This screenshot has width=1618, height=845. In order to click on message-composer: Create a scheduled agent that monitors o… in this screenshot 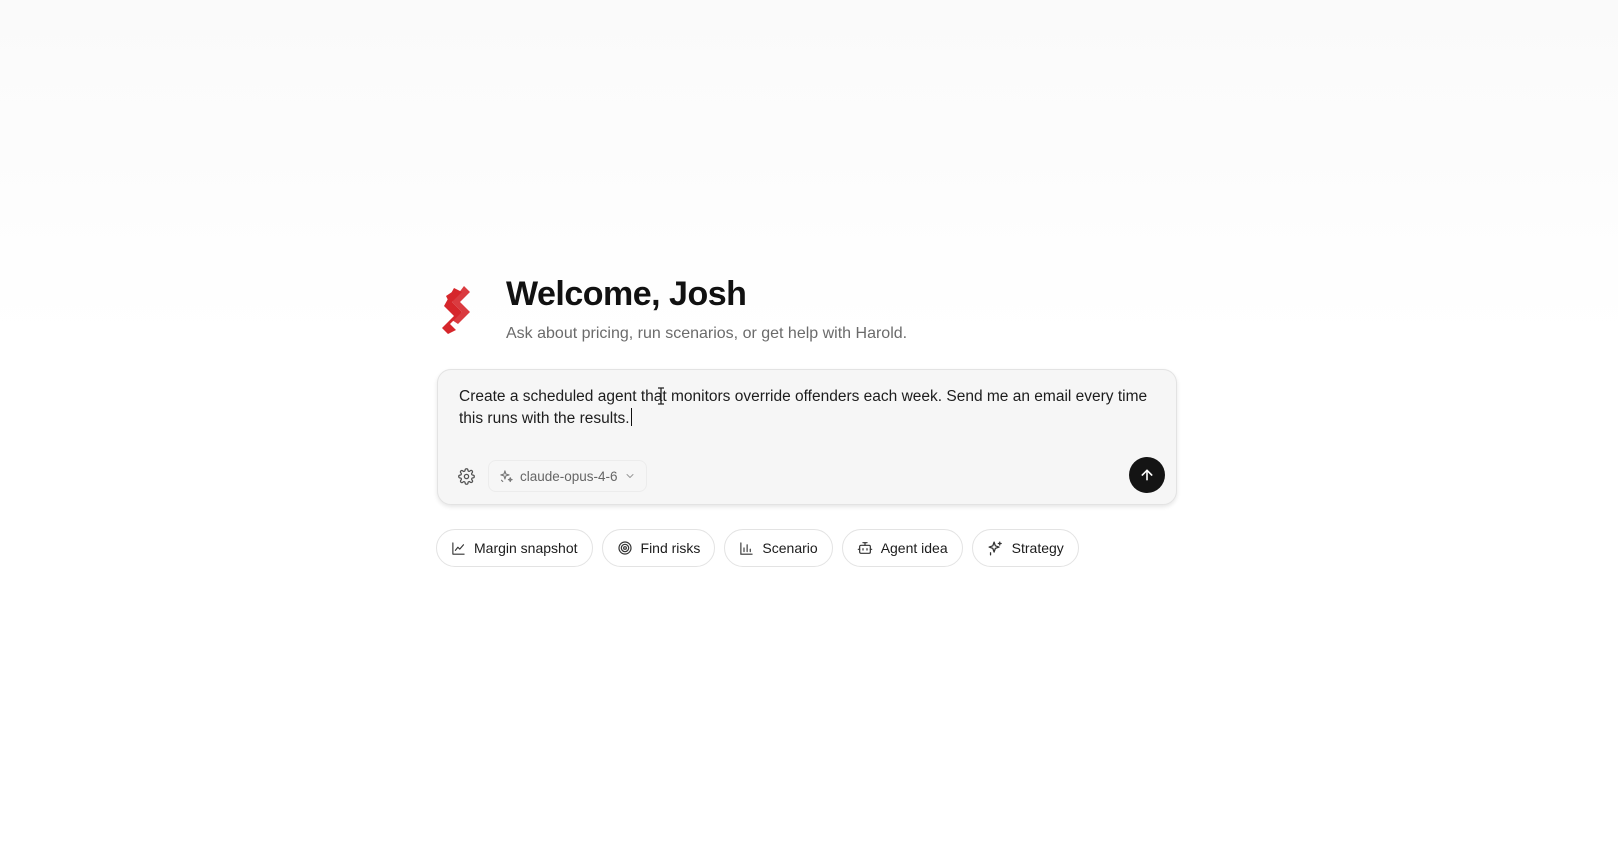, I will do `click(807, 437)`.